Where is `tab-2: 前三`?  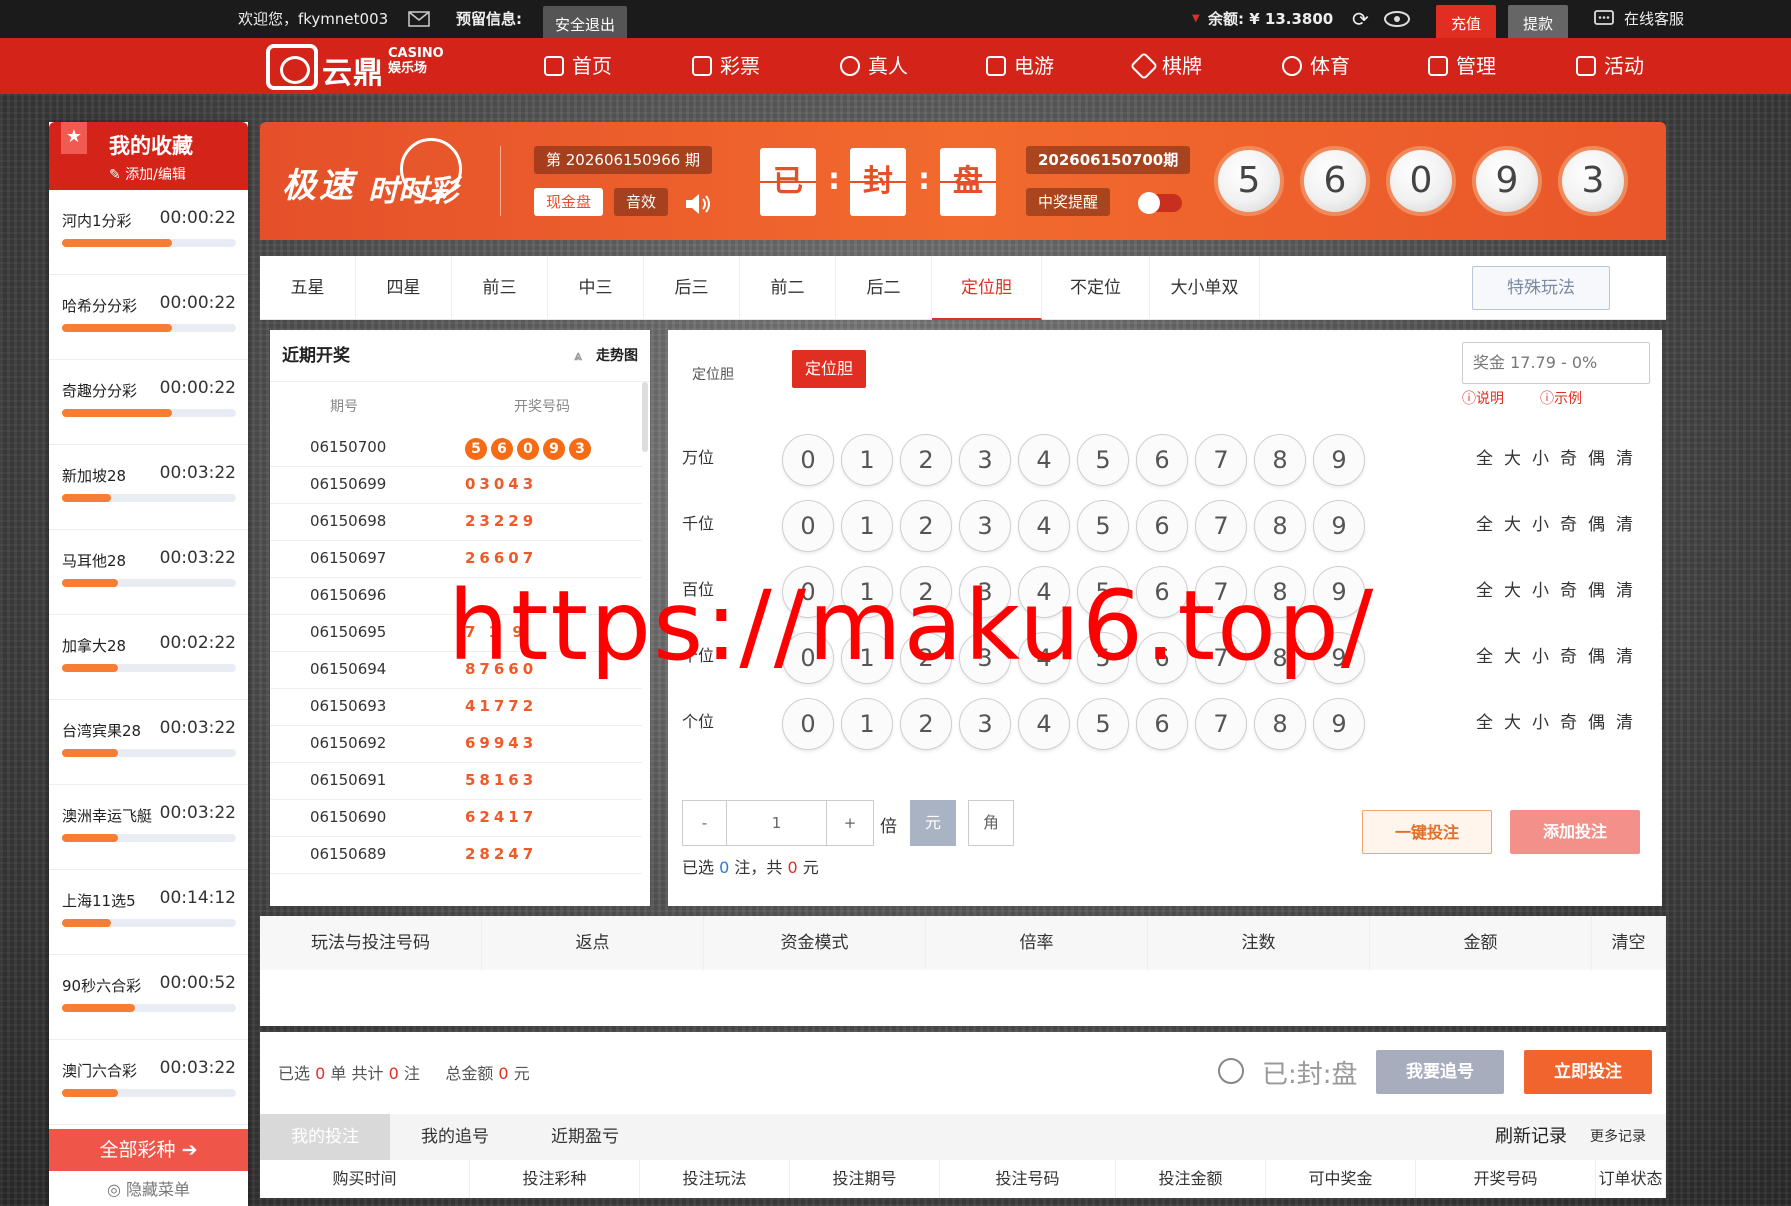 tab-2: 前三 is located at coordinates (500, 288).